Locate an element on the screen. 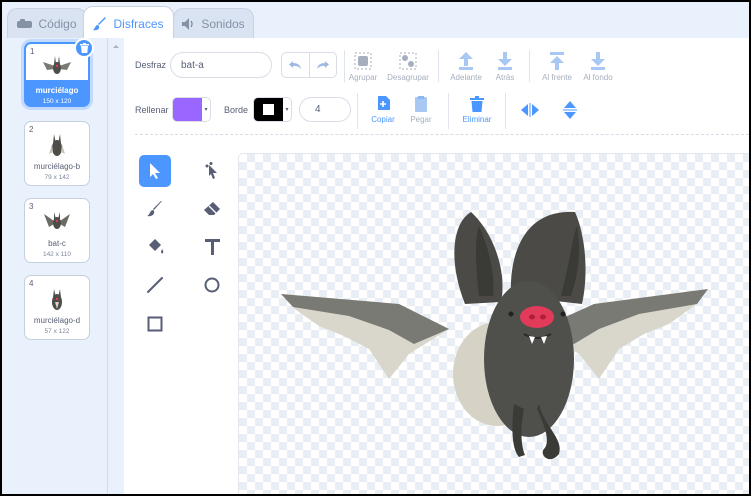  costume-size: 150 x 120 is located at coordinates (57, 101).